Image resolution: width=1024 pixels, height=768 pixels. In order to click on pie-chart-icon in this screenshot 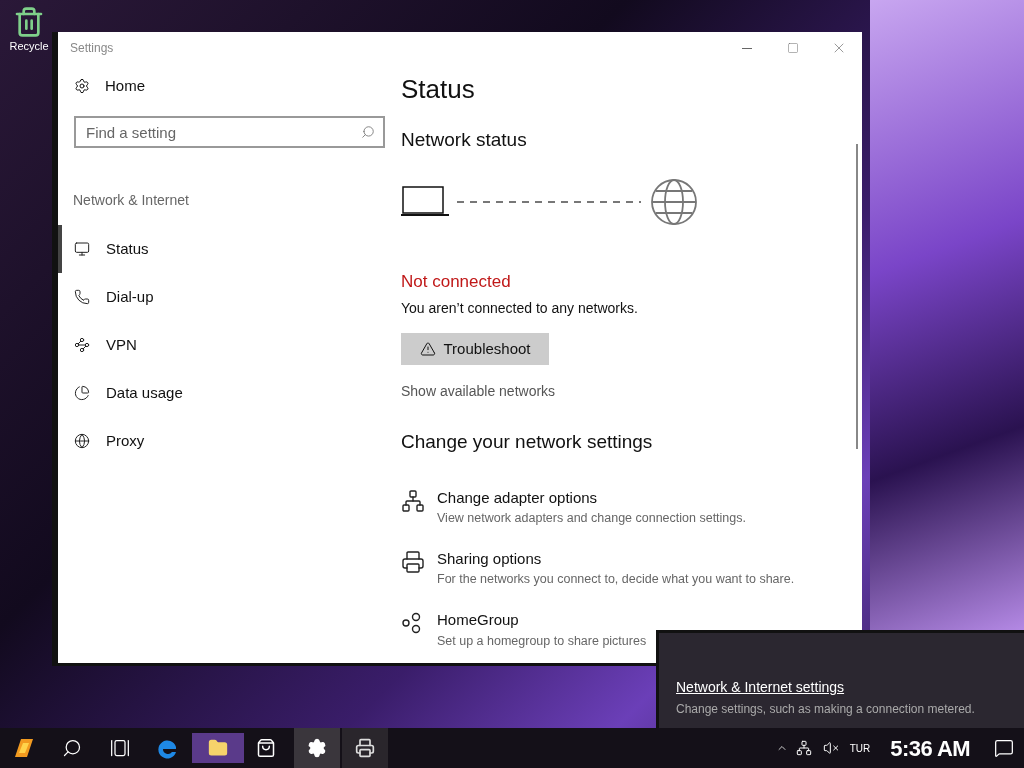, I will do `click(82, 393)`.